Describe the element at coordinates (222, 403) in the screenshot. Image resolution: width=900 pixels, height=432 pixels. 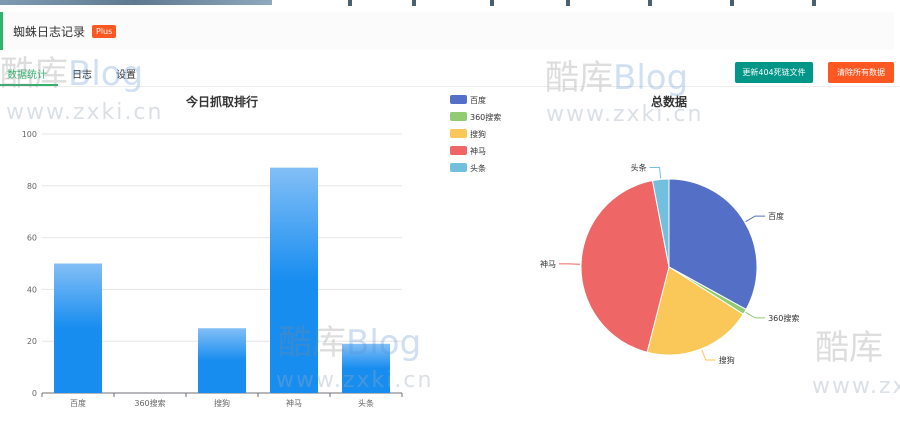
I see `x-tick-label: 搜狗` at that location.